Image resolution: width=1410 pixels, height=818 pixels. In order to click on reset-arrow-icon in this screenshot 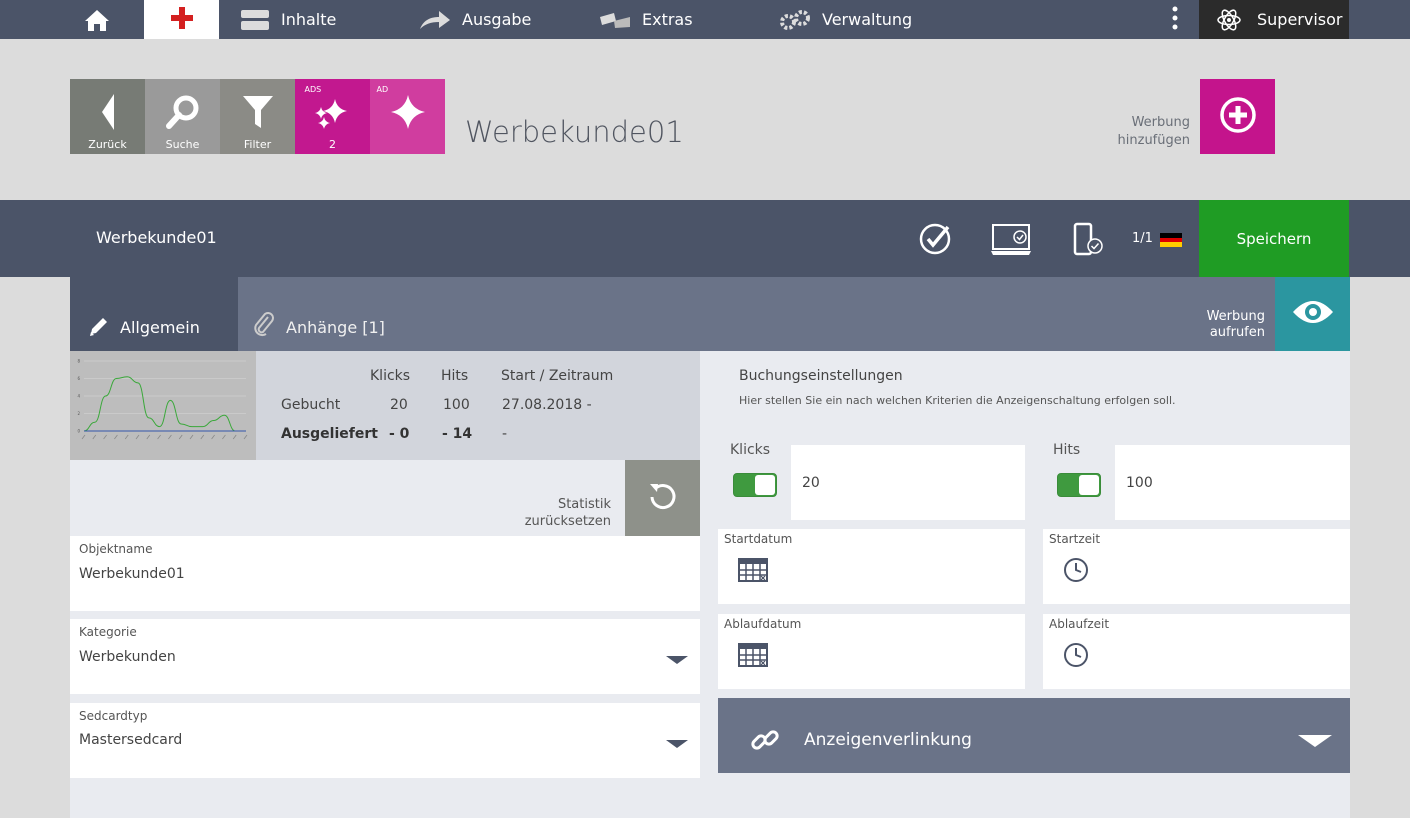, I will do `click(663, 498)`.